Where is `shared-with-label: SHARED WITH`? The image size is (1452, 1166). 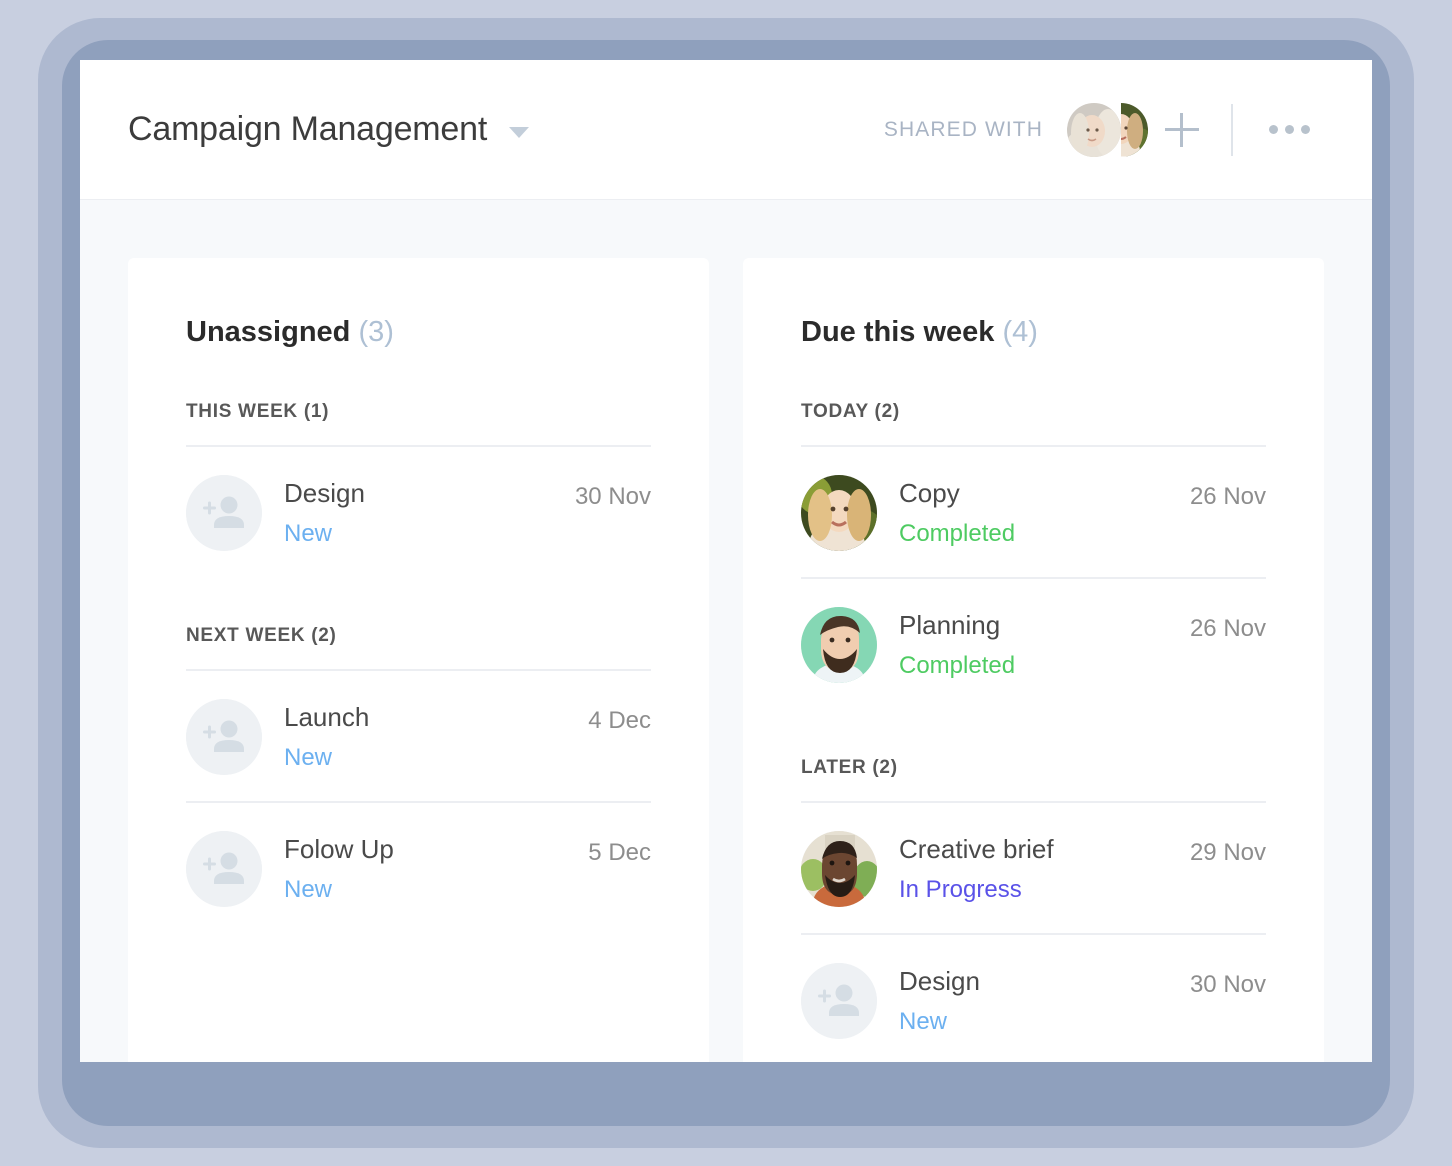
shared-with-label: SHARED WITH is located at coordinates (963, 129).